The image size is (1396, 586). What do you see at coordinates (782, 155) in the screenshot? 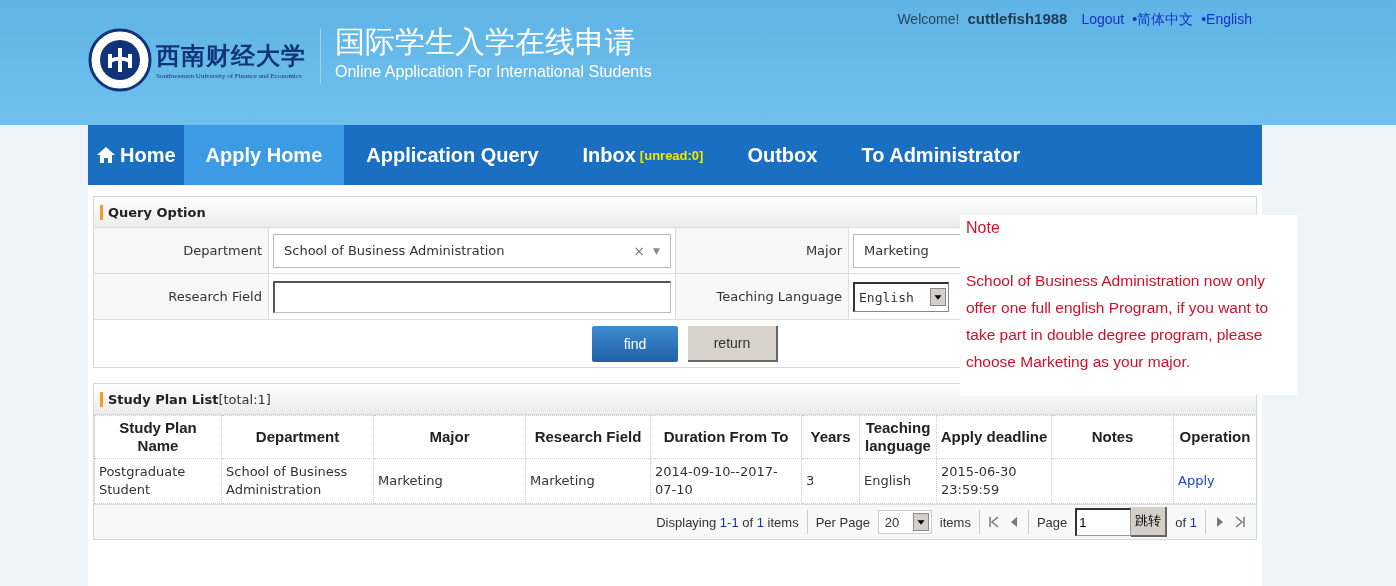
I see `nav-tab: Outbox` at bounding box center [782, 155].